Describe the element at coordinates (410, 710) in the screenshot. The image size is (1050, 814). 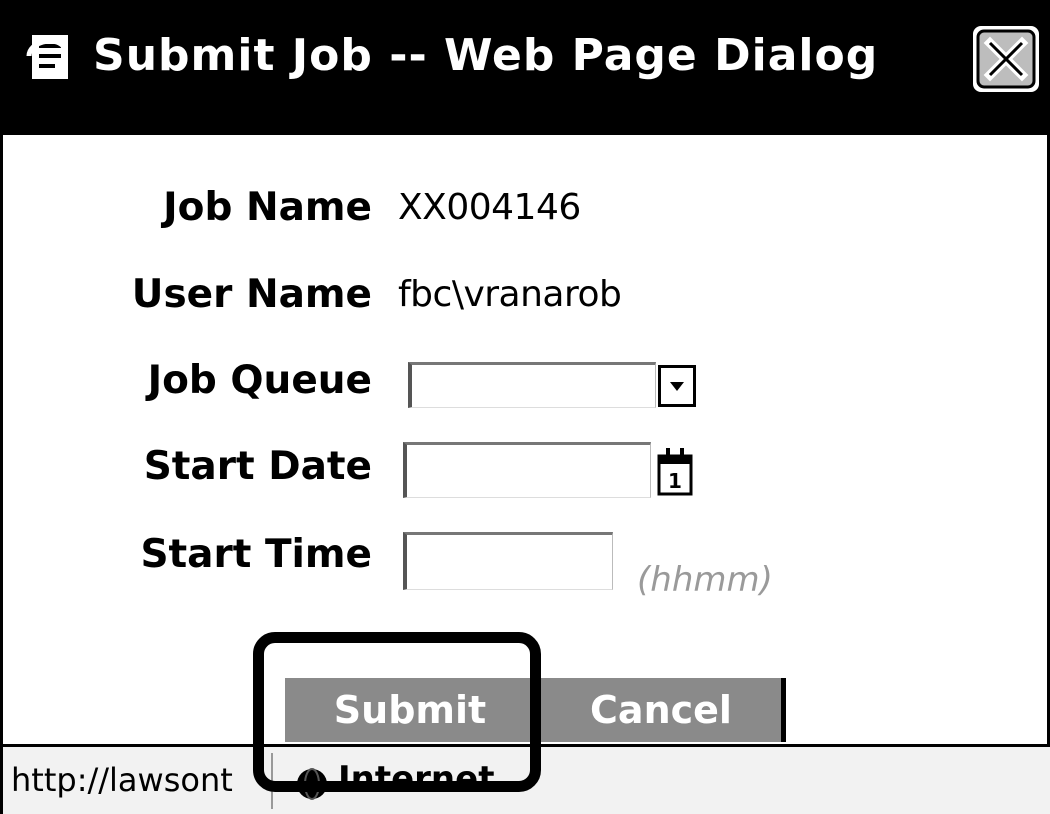
I see `submit-button: Submit` at that location.